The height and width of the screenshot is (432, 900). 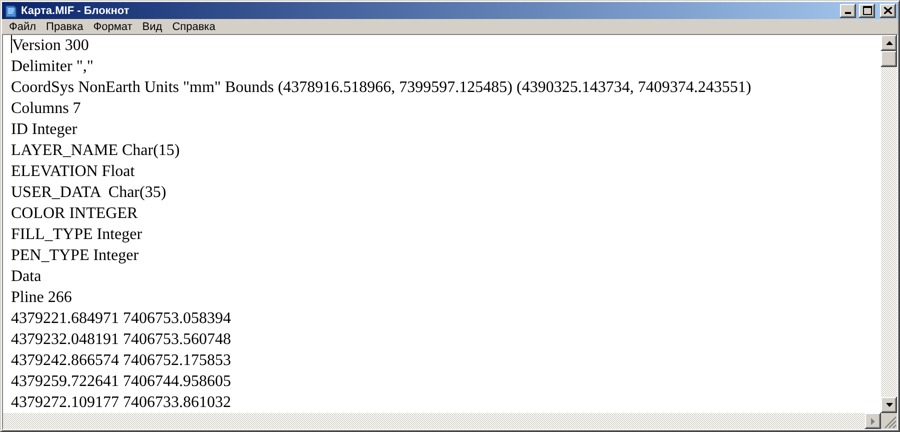 What do you see at coordinates (44, 130) in the screenshot?
I see `text-line: ID Integer` at bounding box center [44, 130].